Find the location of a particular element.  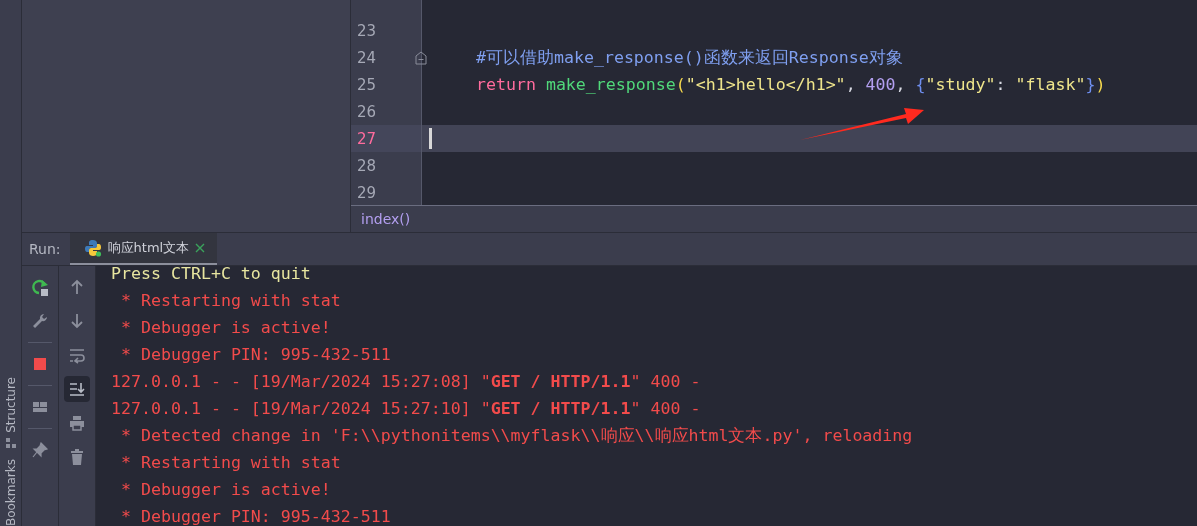

line-number: 25 is located at coordinates (367, 84).